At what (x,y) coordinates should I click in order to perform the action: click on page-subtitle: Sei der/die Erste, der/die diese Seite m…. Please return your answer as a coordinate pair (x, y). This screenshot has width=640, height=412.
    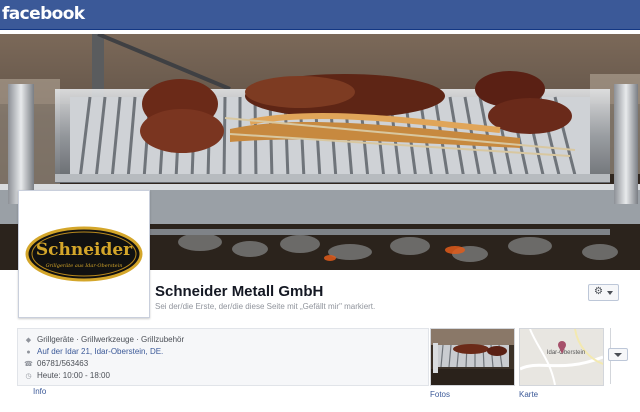
    Looking at the image, I should click on (265, 306).